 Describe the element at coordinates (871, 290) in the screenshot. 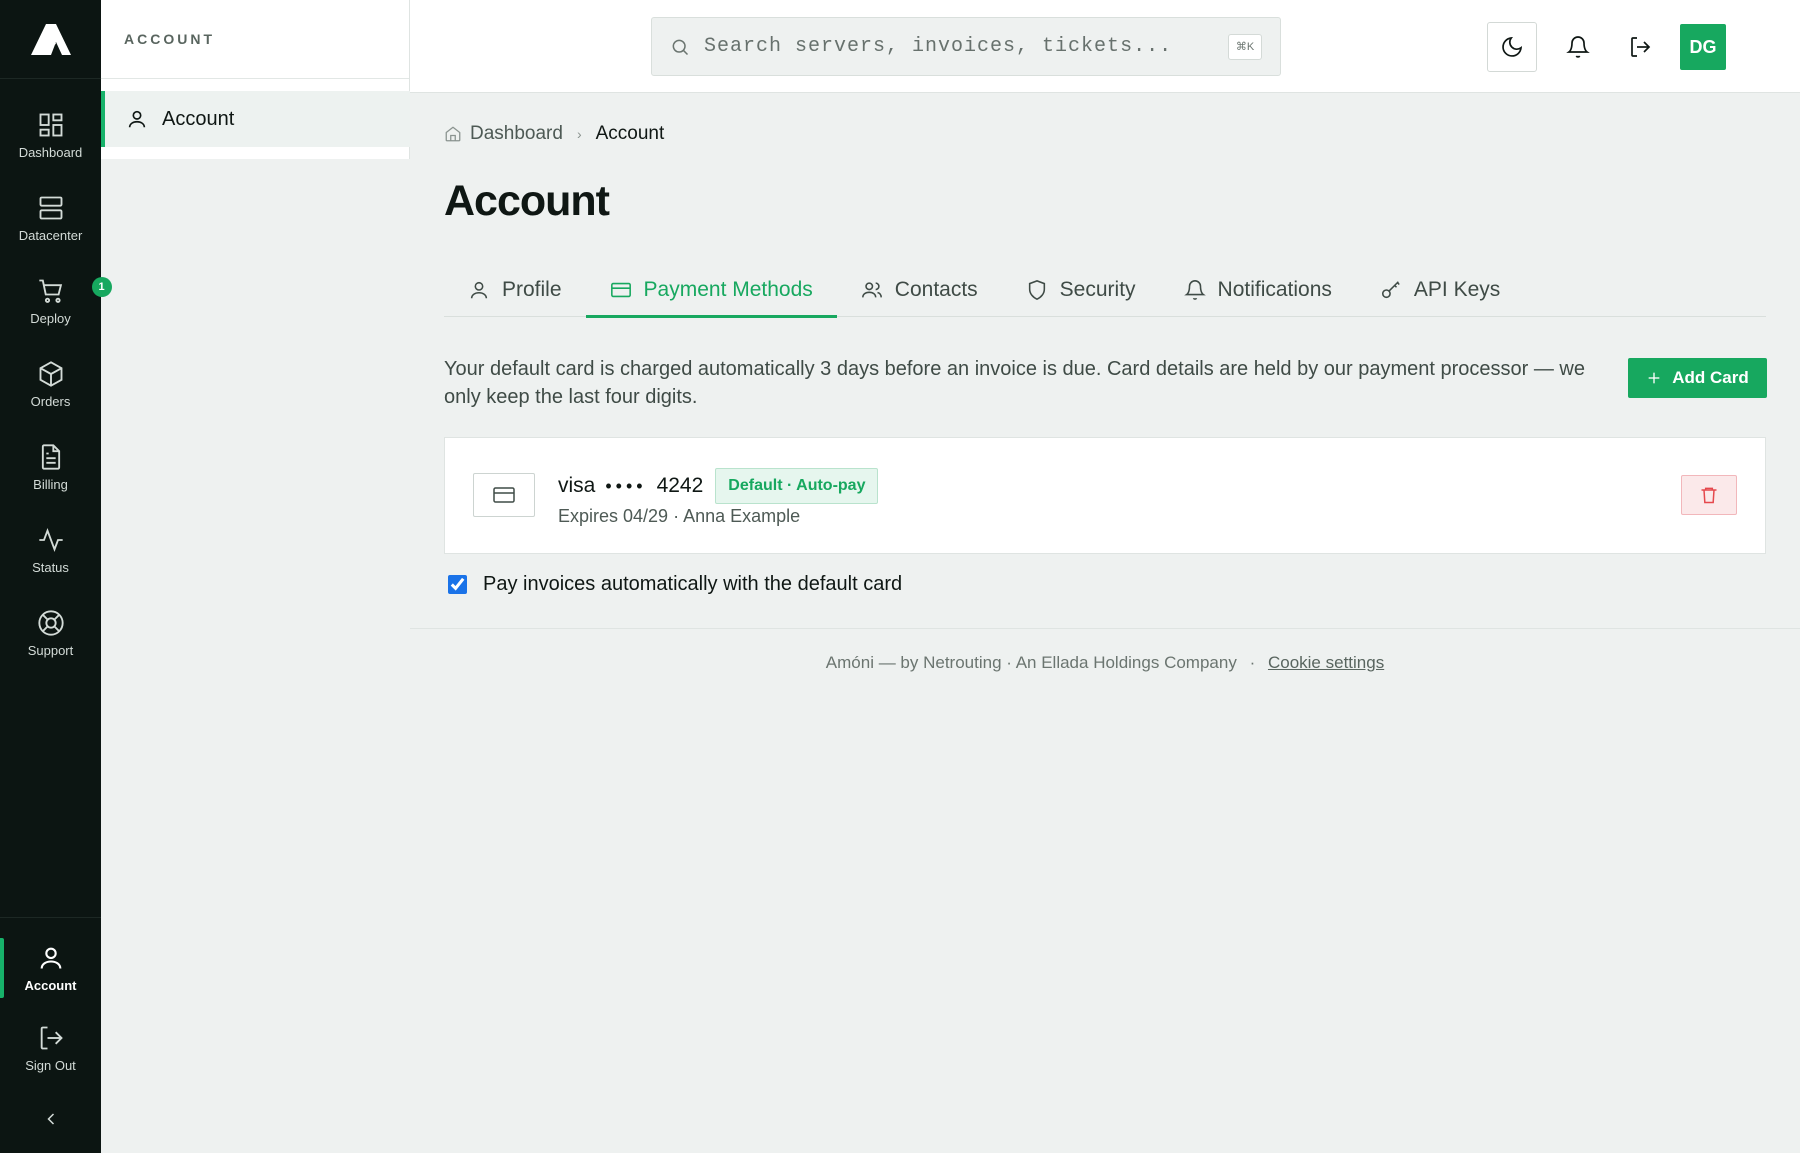

I see `users-icon` at that location.